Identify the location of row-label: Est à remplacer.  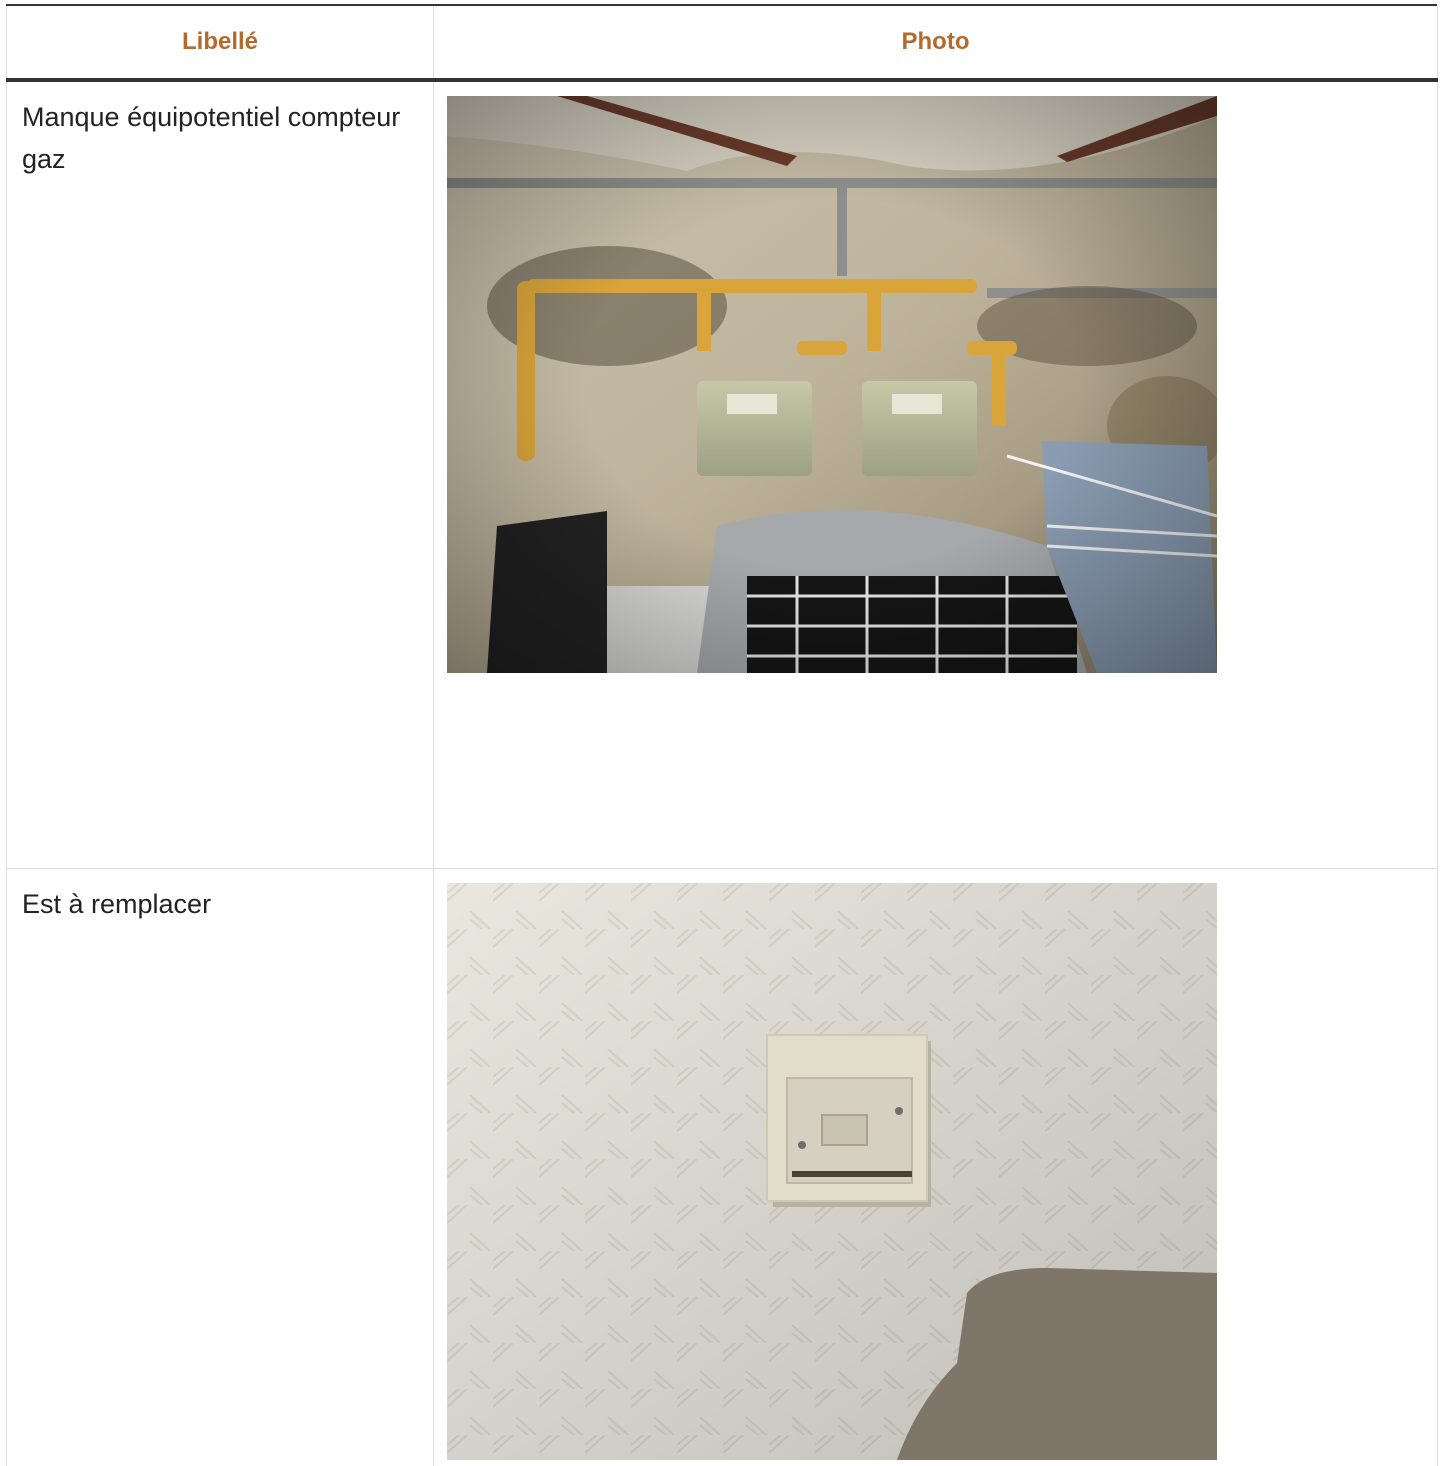
(220, 1167).